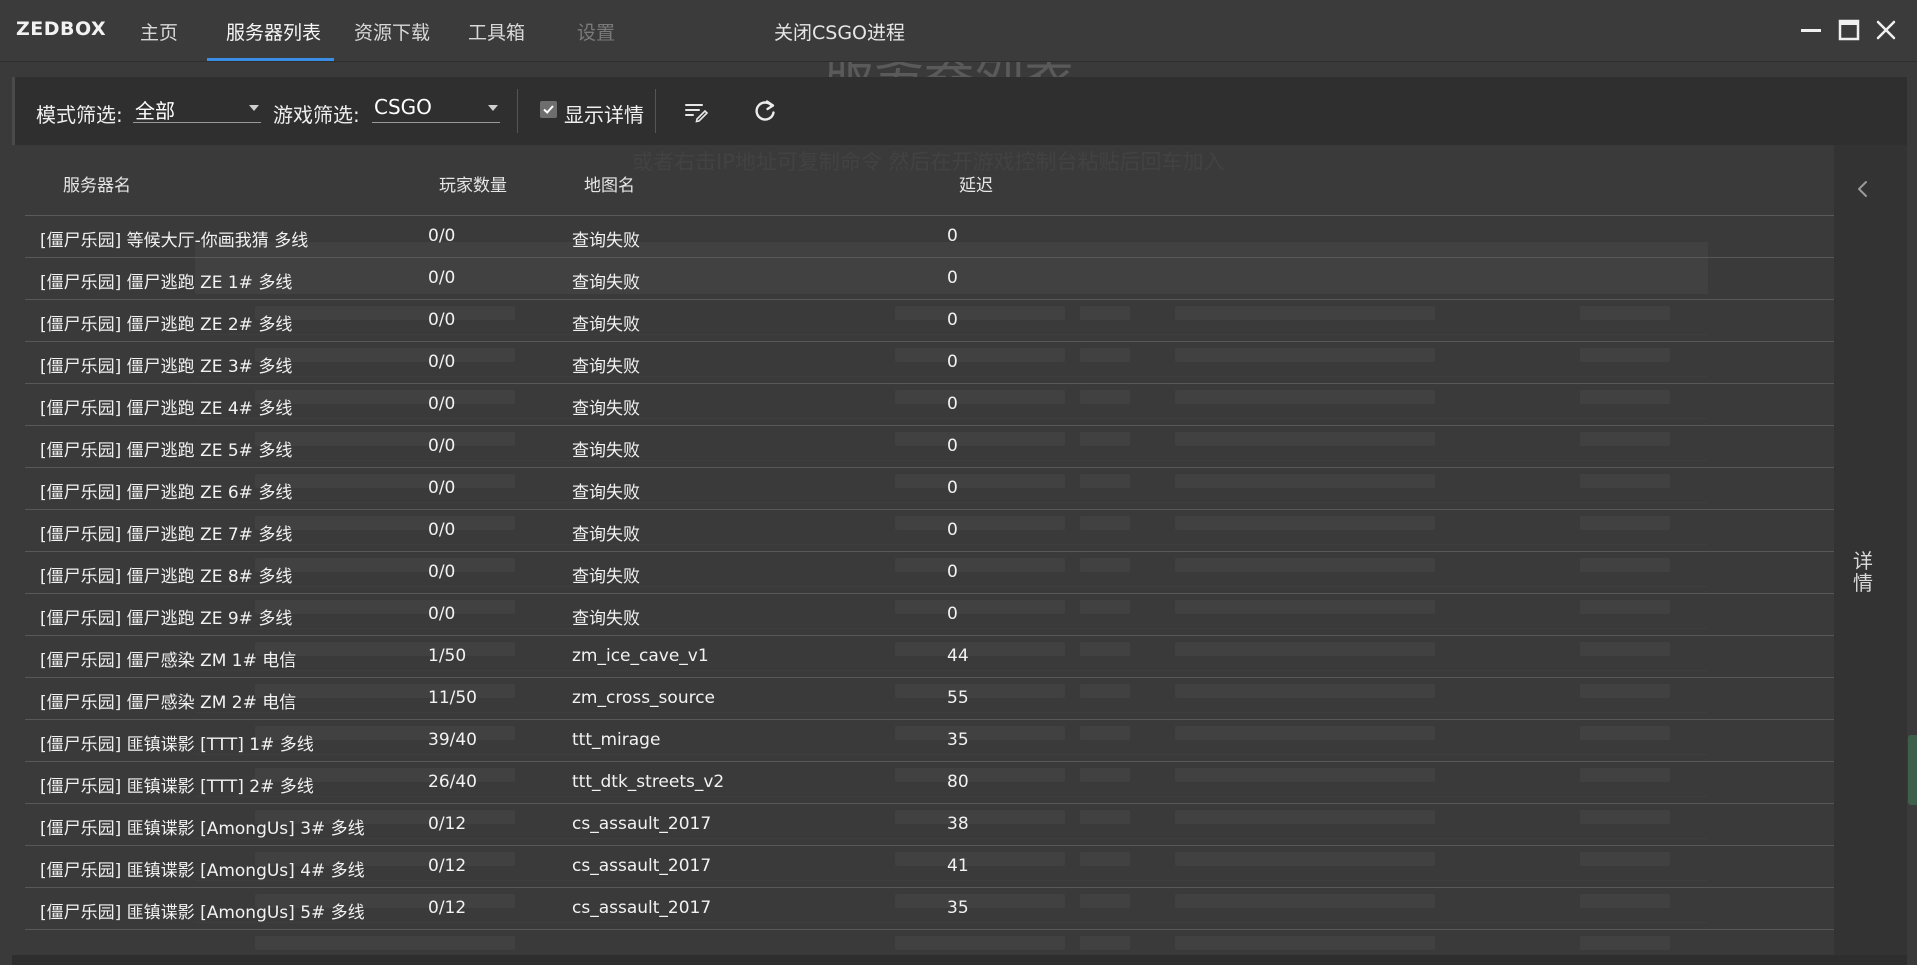 The width and height of the screenshot is (1917, 965). Describe the element at coordinates (447, 656) in the screenshot. I see `cell-players: 1/50` at that location.